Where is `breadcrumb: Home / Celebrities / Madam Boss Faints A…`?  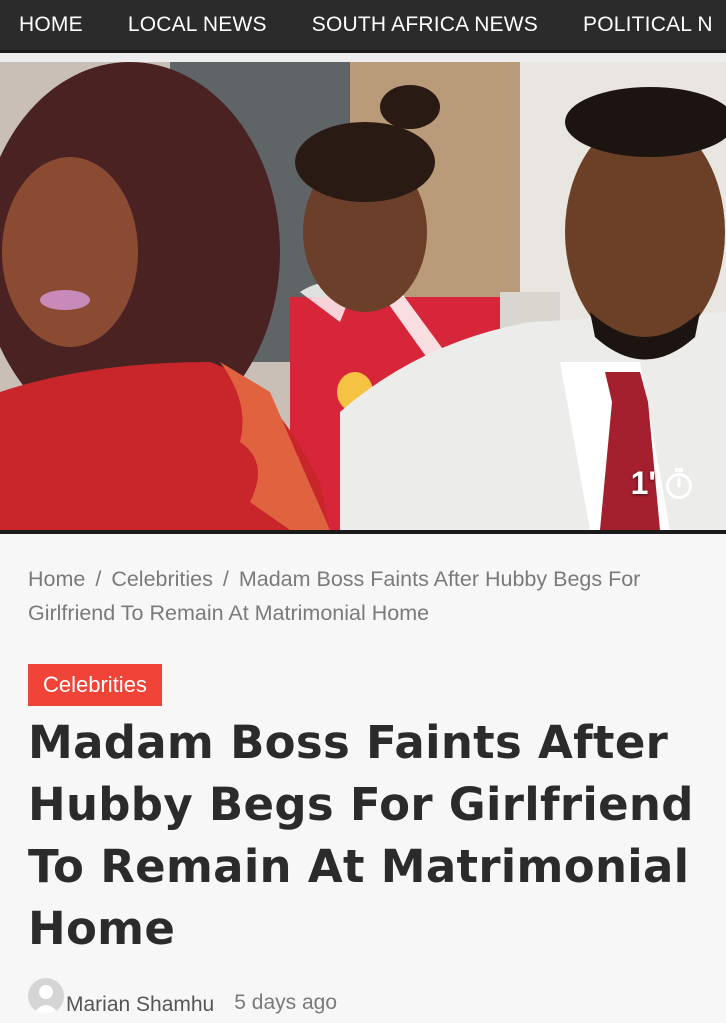 breadcrumb: Home / Celebrities / Madam Boss Faints A… is located at coordinates (368, 596).